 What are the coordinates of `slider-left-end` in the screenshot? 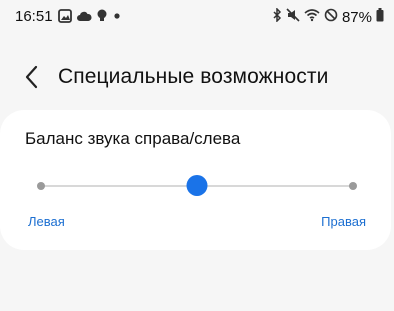 It's located at (41, 186).